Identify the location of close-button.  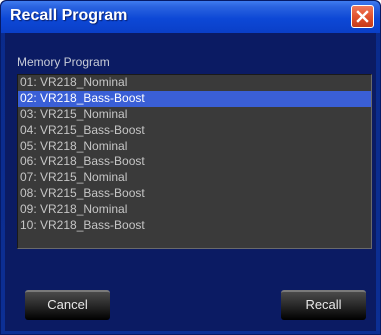
(362, 16).